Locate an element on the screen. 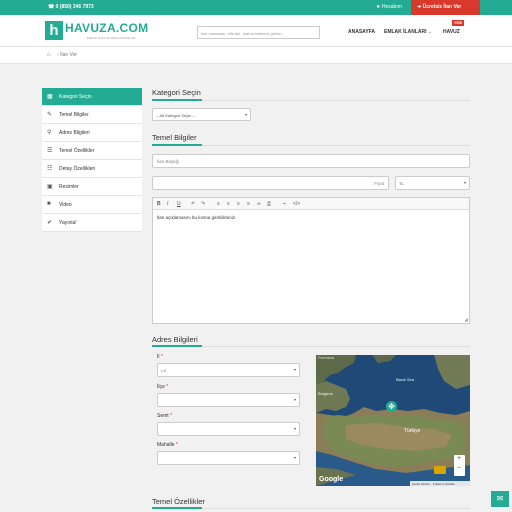 Image resolution: width=512 pixels, height=512 pixels. map-zoom-control: + − is located at coordinates (459, 465).